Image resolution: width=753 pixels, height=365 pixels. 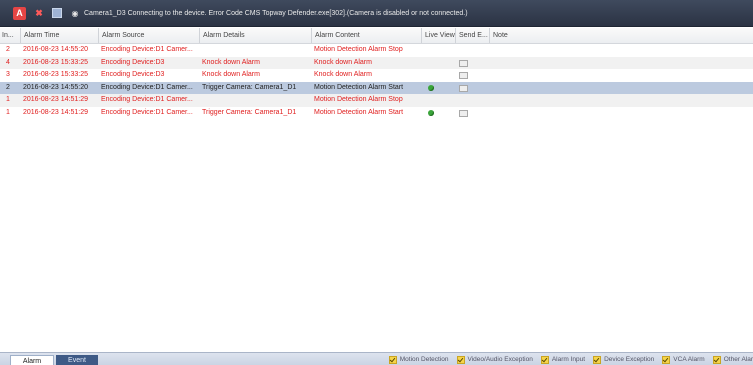 I want to click on filter-label: Alarm Input, so click(x=568, y=359).